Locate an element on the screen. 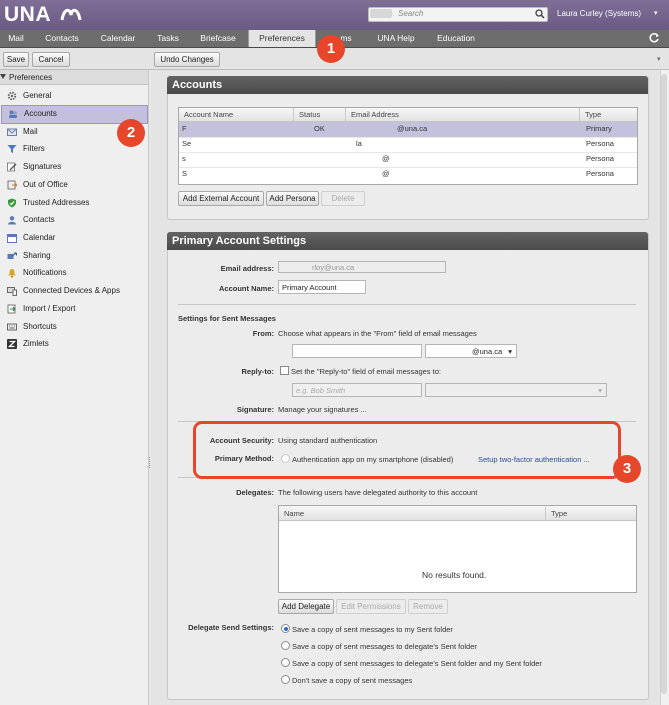 The height and width of the screenshot is (705, 669). contacts-icon is located at coordinates (12, 220).